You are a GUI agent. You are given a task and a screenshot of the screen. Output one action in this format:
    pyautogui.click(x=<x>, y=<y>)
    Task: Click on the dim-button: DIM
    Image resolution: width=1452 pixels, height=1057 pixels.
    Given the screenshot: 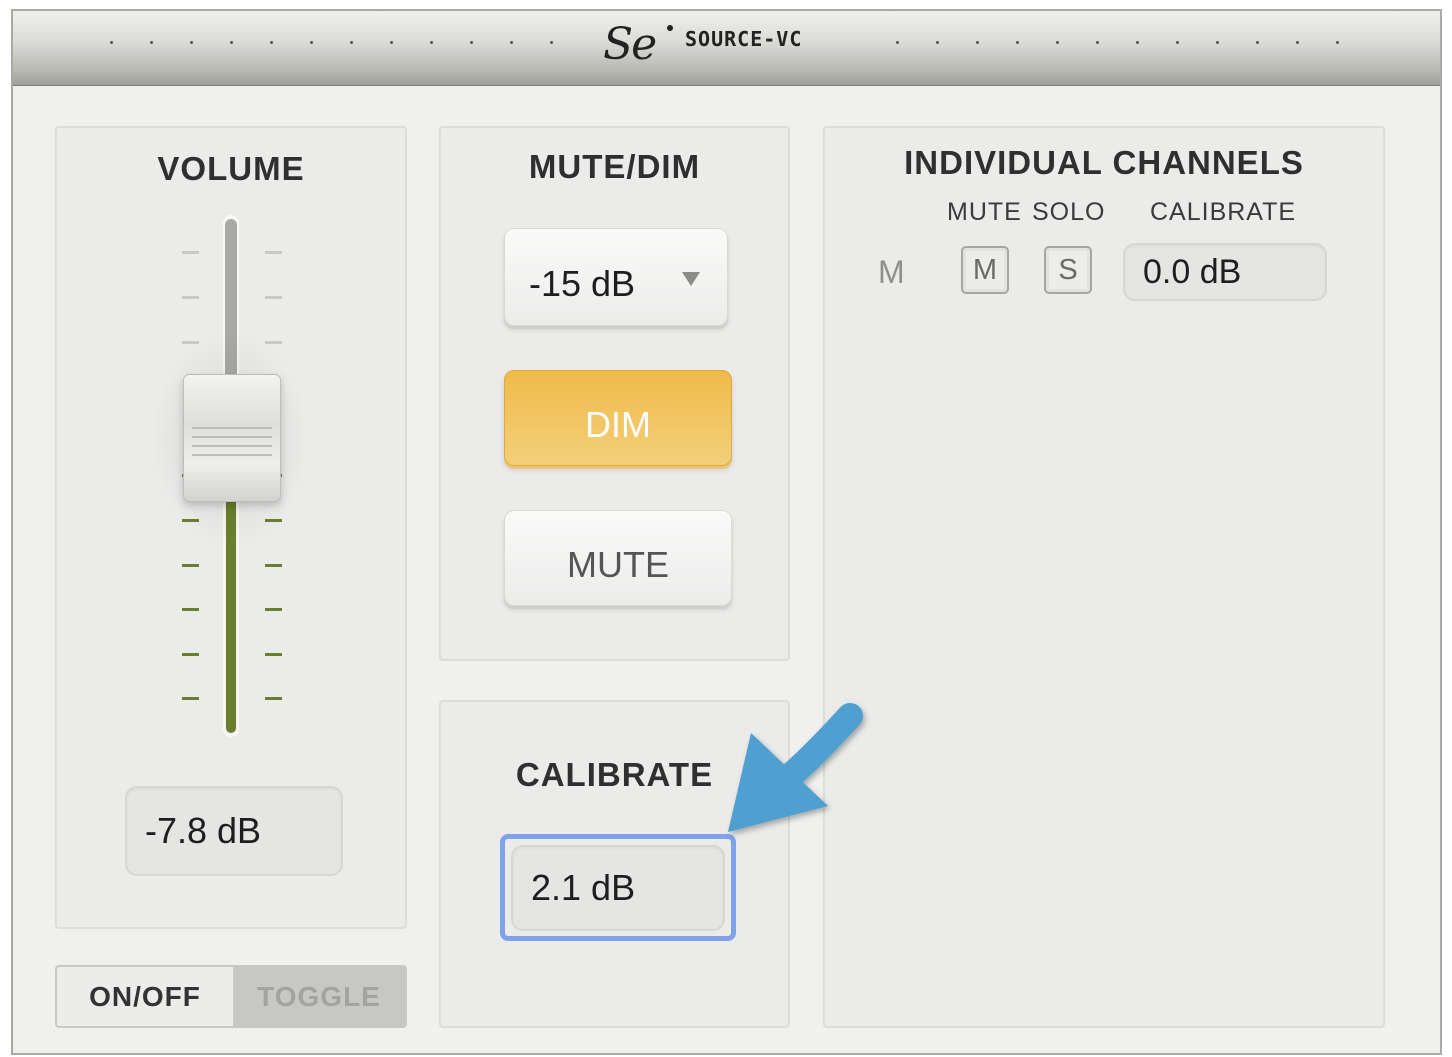 What is the action you would take?
    pyautogui.click(x=618, y=418)
    